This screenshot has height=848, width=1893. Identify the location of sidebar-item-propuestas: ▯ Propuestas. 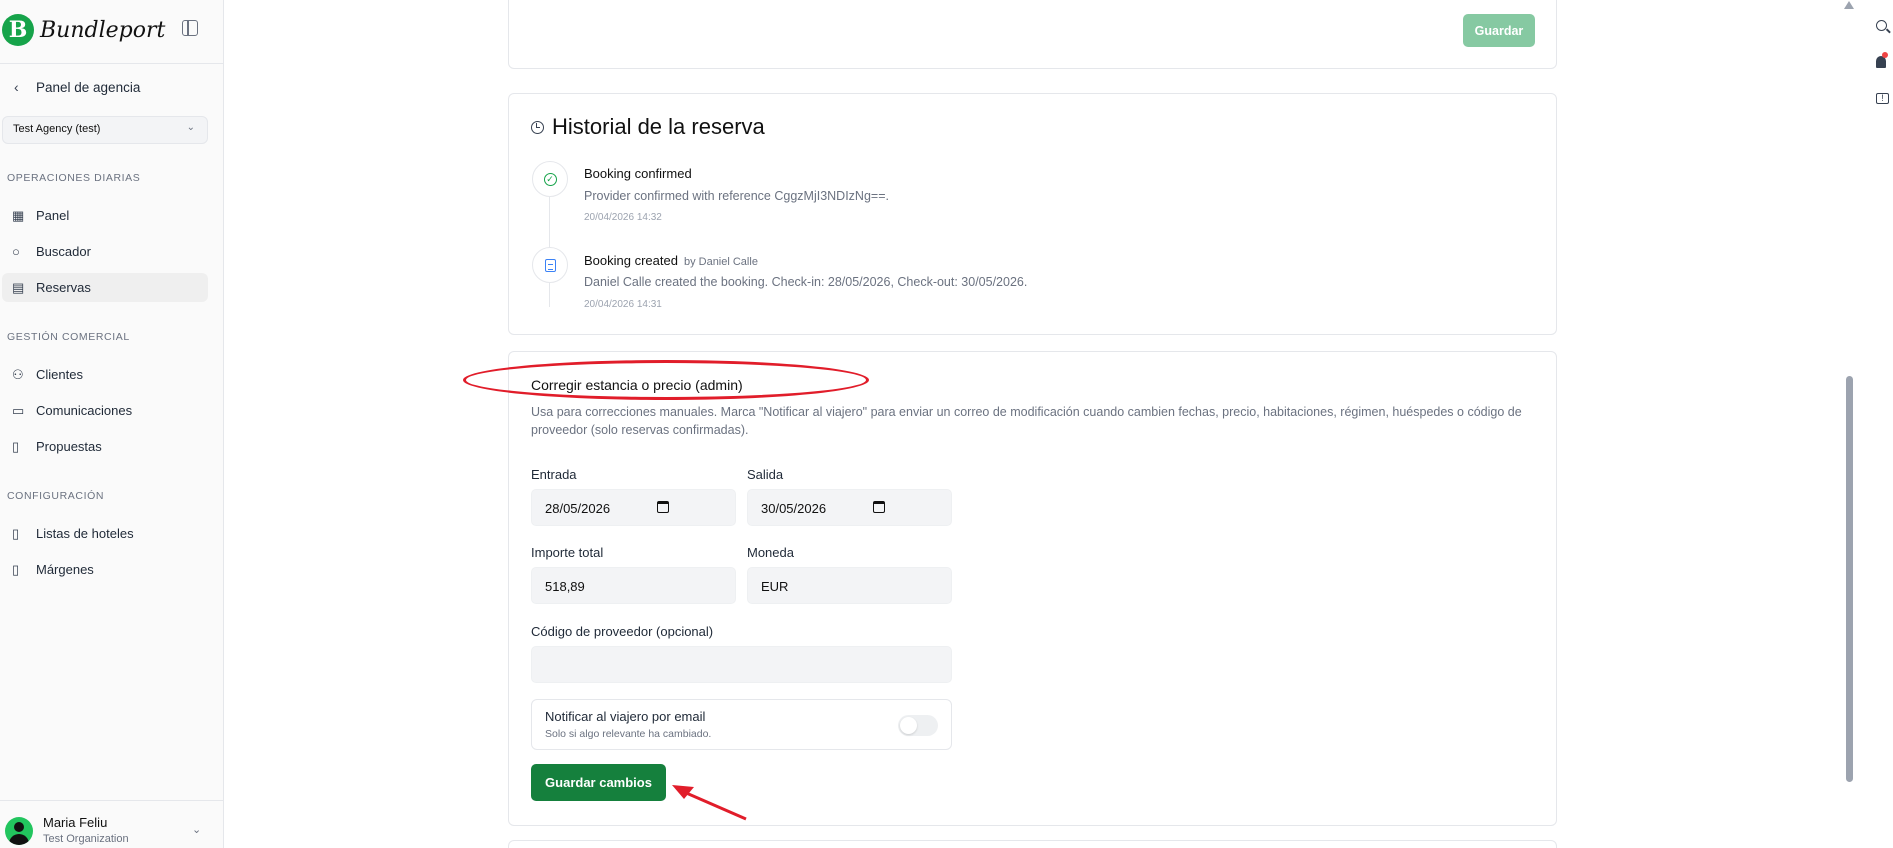
(105, 446).